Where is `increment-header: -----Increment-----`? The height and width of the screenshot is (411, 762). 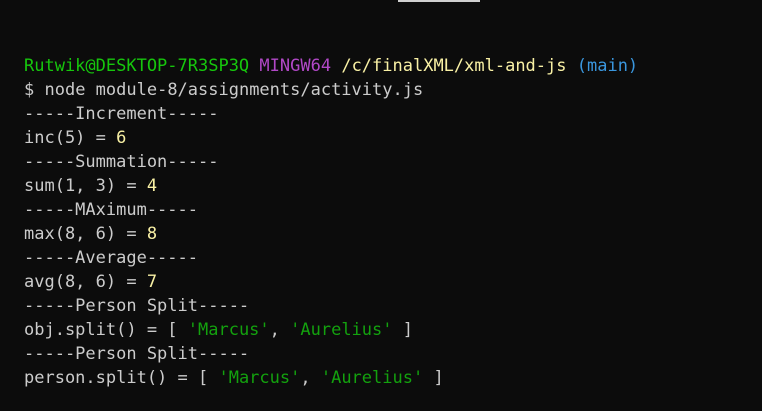 increment-header: -----Increment----- is located at coordinates (121, 114).